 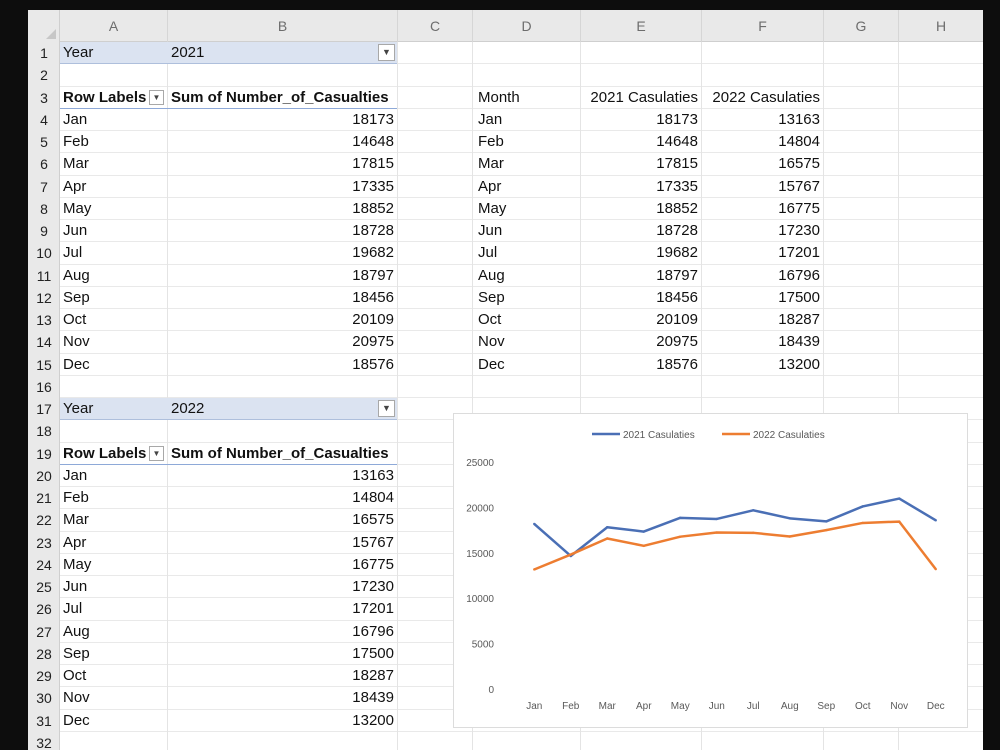 I want to click on pivot-2022-month-cell: Feb, so click(x=113, y=498).